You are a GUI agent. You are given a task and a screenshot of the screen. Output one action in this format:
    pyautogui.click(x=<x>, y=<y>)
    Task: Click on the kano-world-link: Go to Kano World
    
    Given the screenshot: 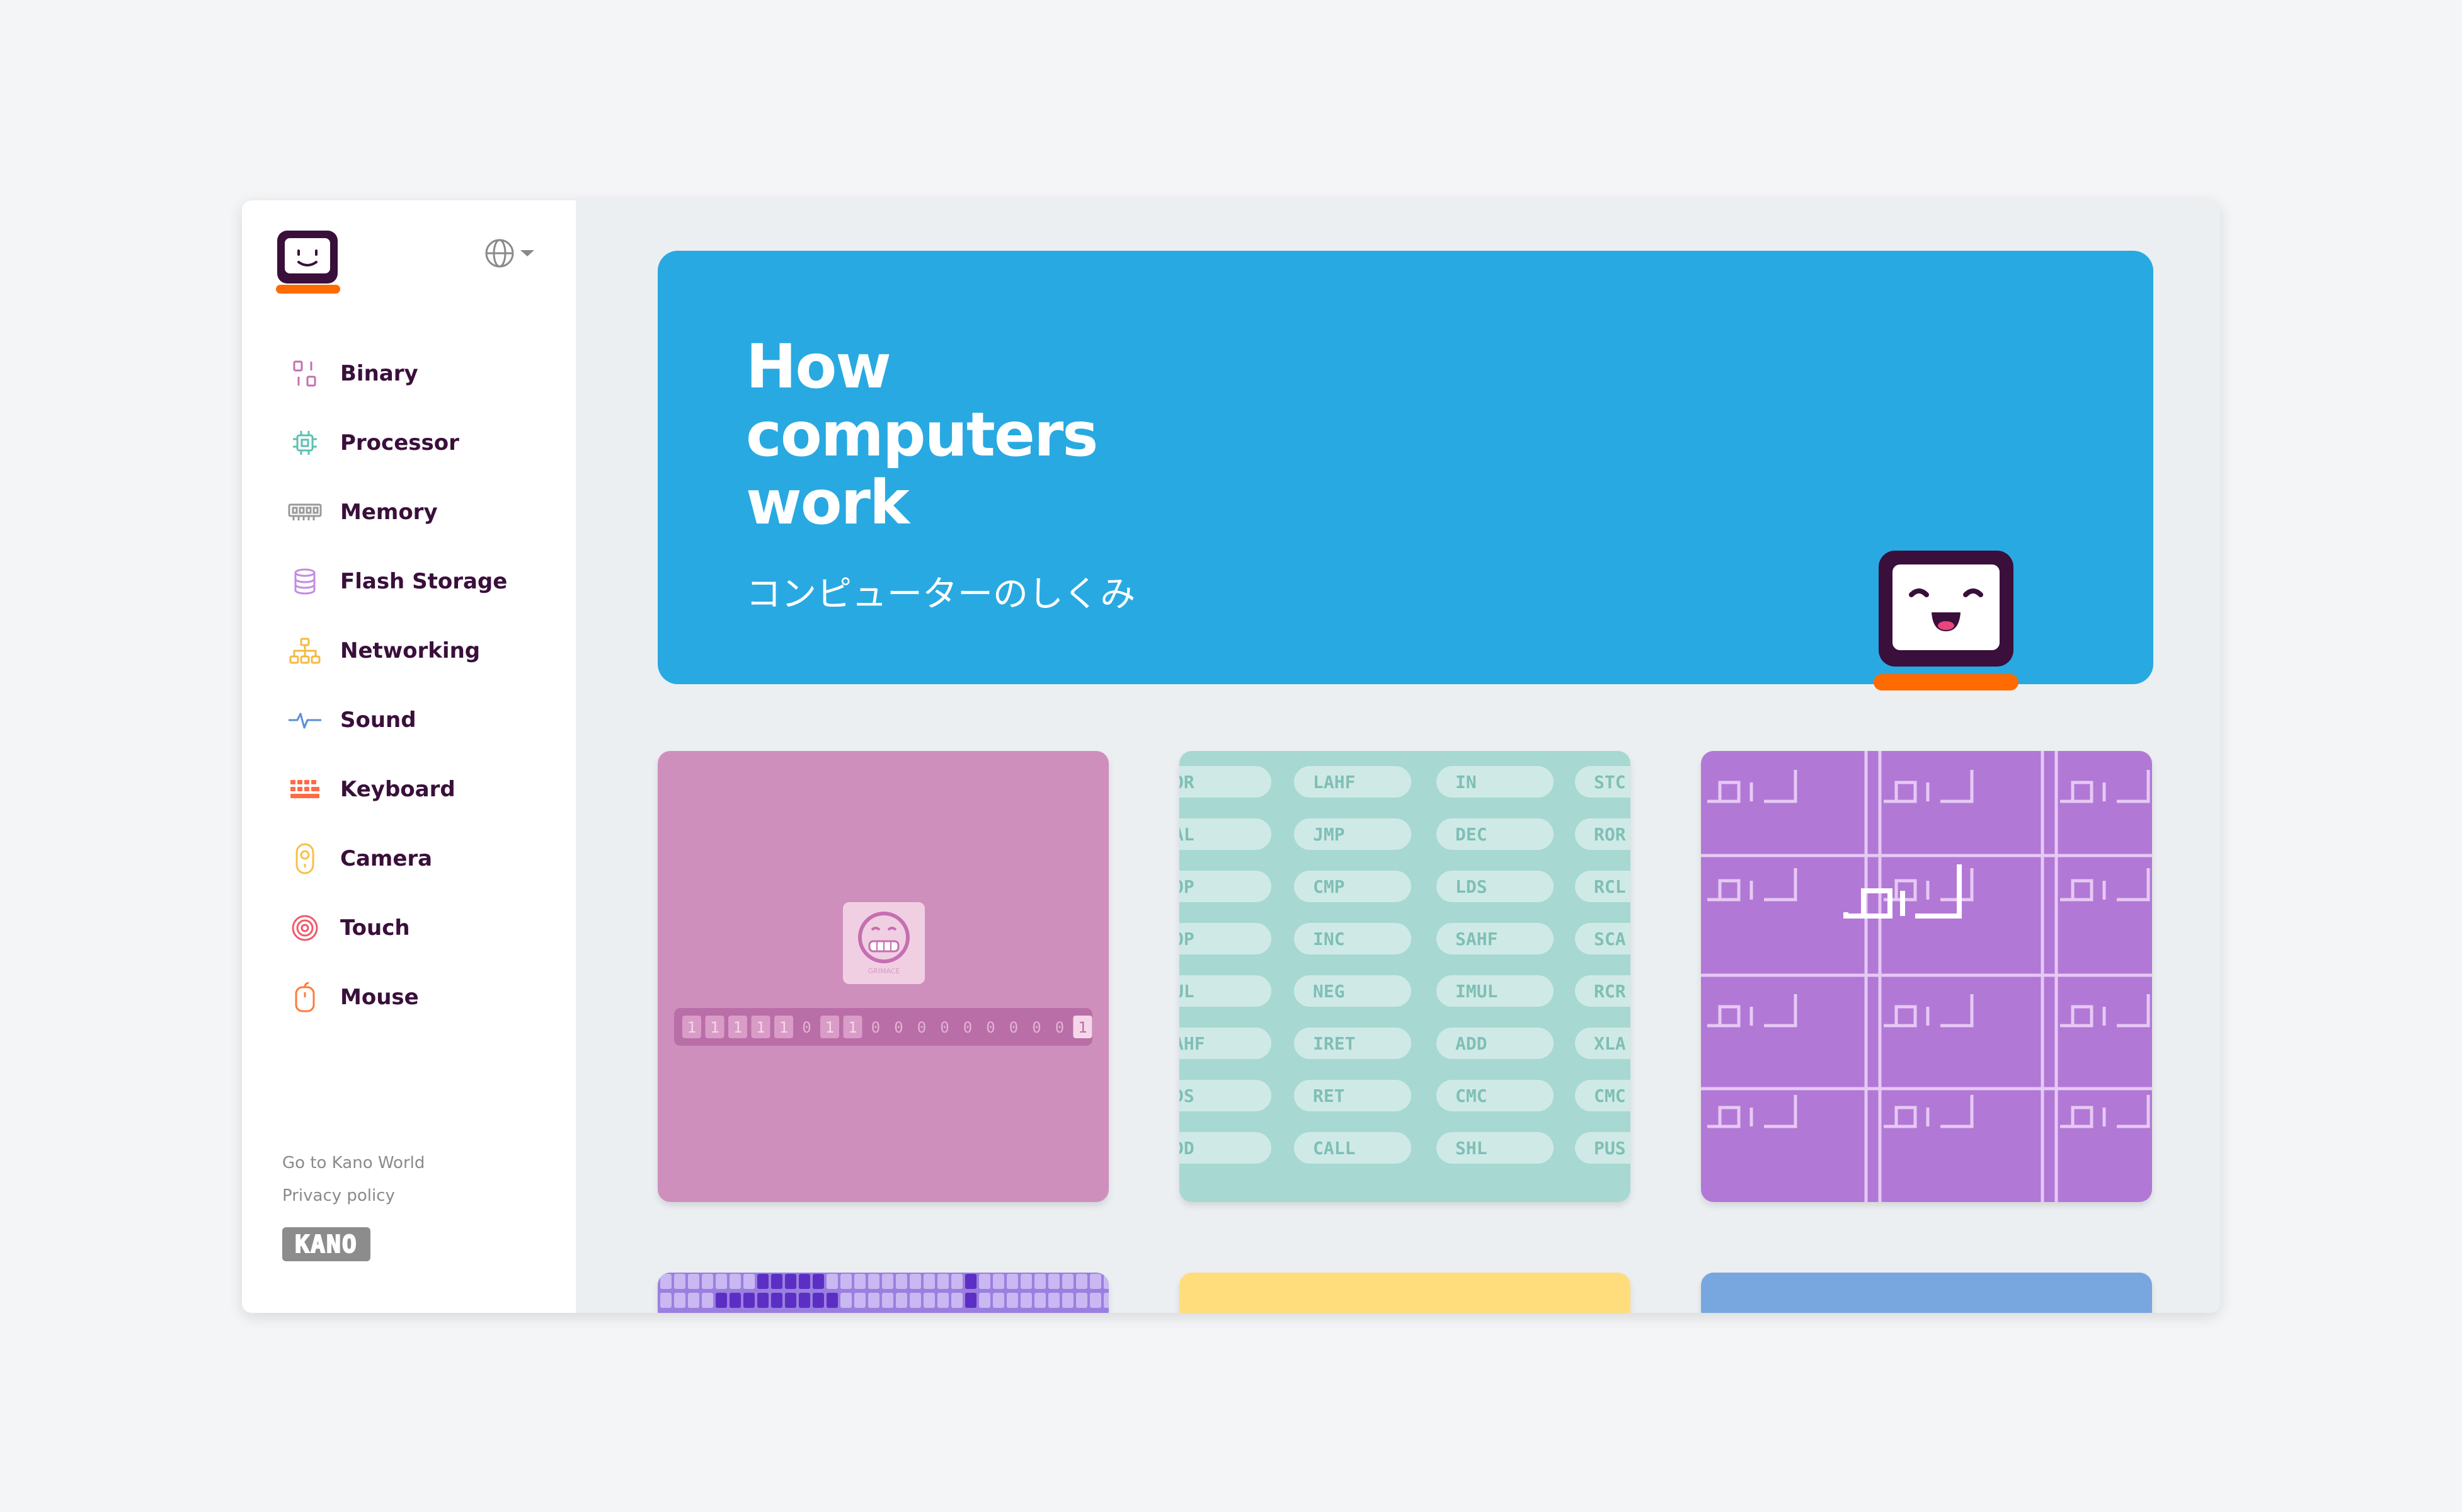 What is the action you would take?
    pyautogui.click(x=354, y=1163)
    